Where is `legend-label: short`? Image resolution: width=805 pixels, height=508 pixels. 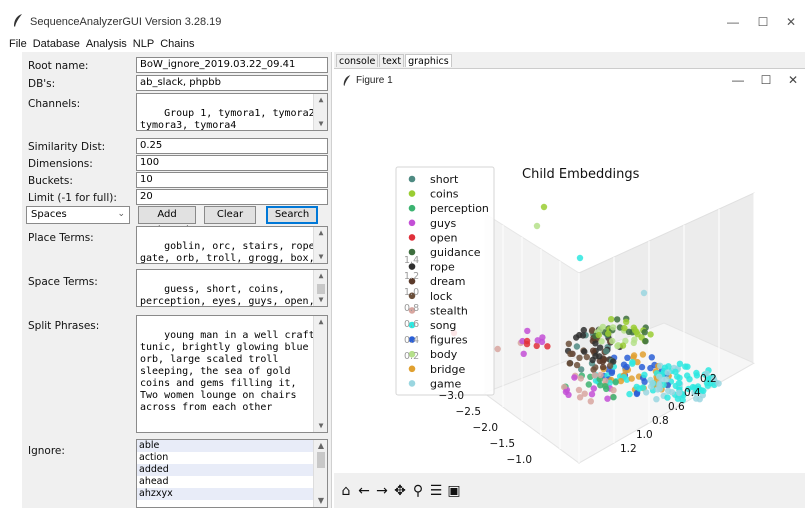
legend-label: short is located at coordinates (444, 179).